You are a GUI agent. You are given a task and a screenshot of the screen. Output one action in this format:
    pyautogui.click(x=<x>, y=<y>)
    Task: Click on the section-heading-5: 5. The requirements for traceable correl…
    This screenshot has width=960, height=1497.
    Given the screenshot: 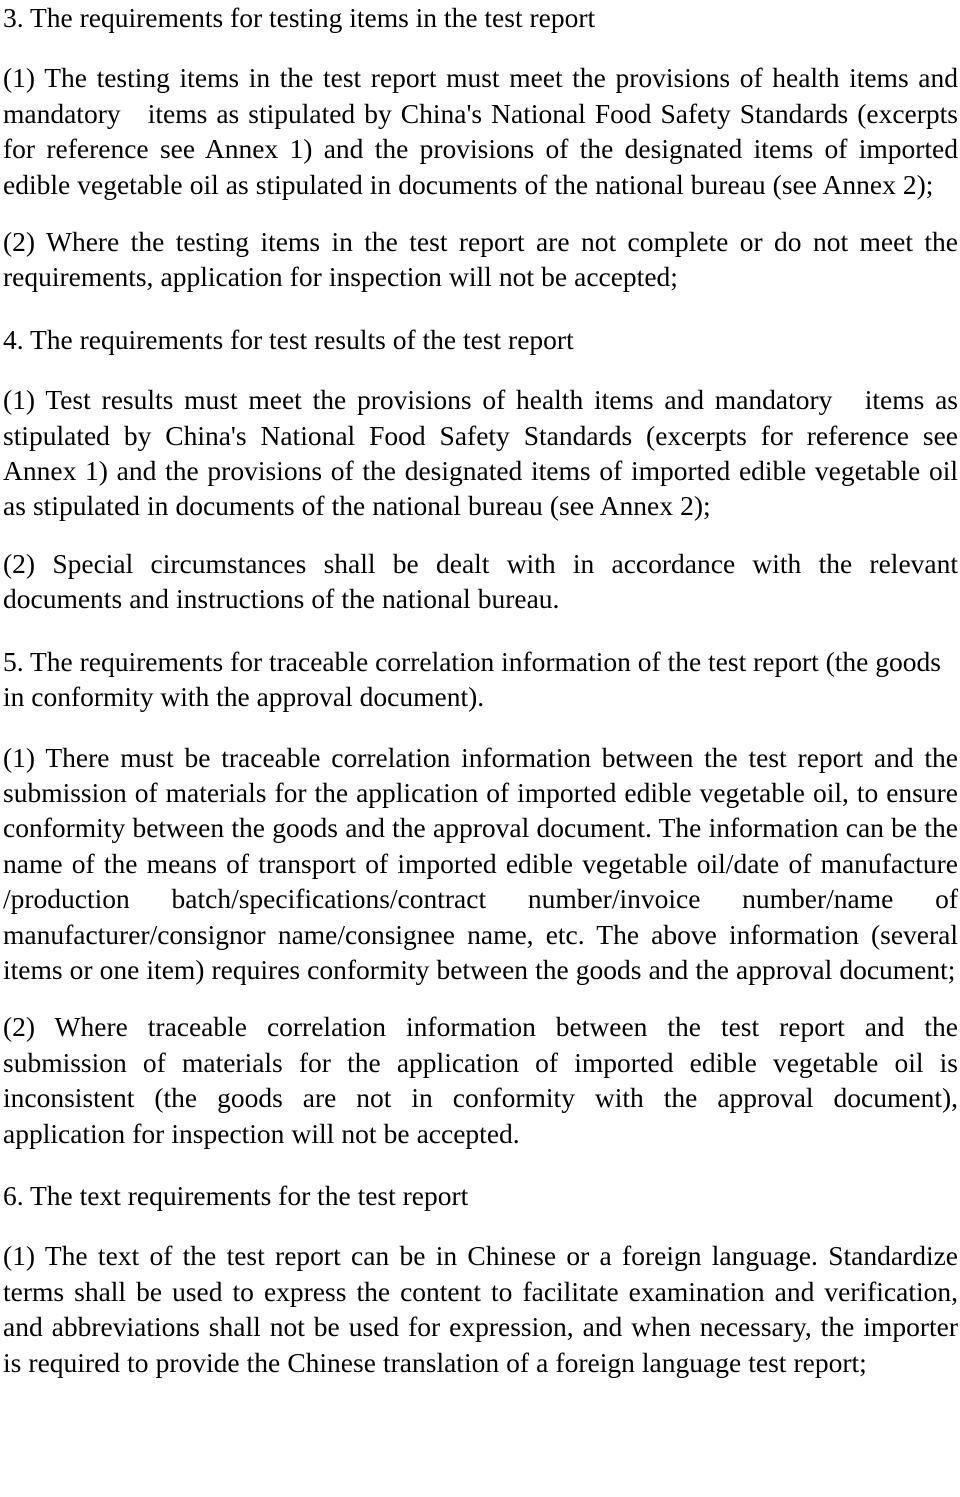 What is the action you would take?
    pyautogui.click(x=475, y=679)
    